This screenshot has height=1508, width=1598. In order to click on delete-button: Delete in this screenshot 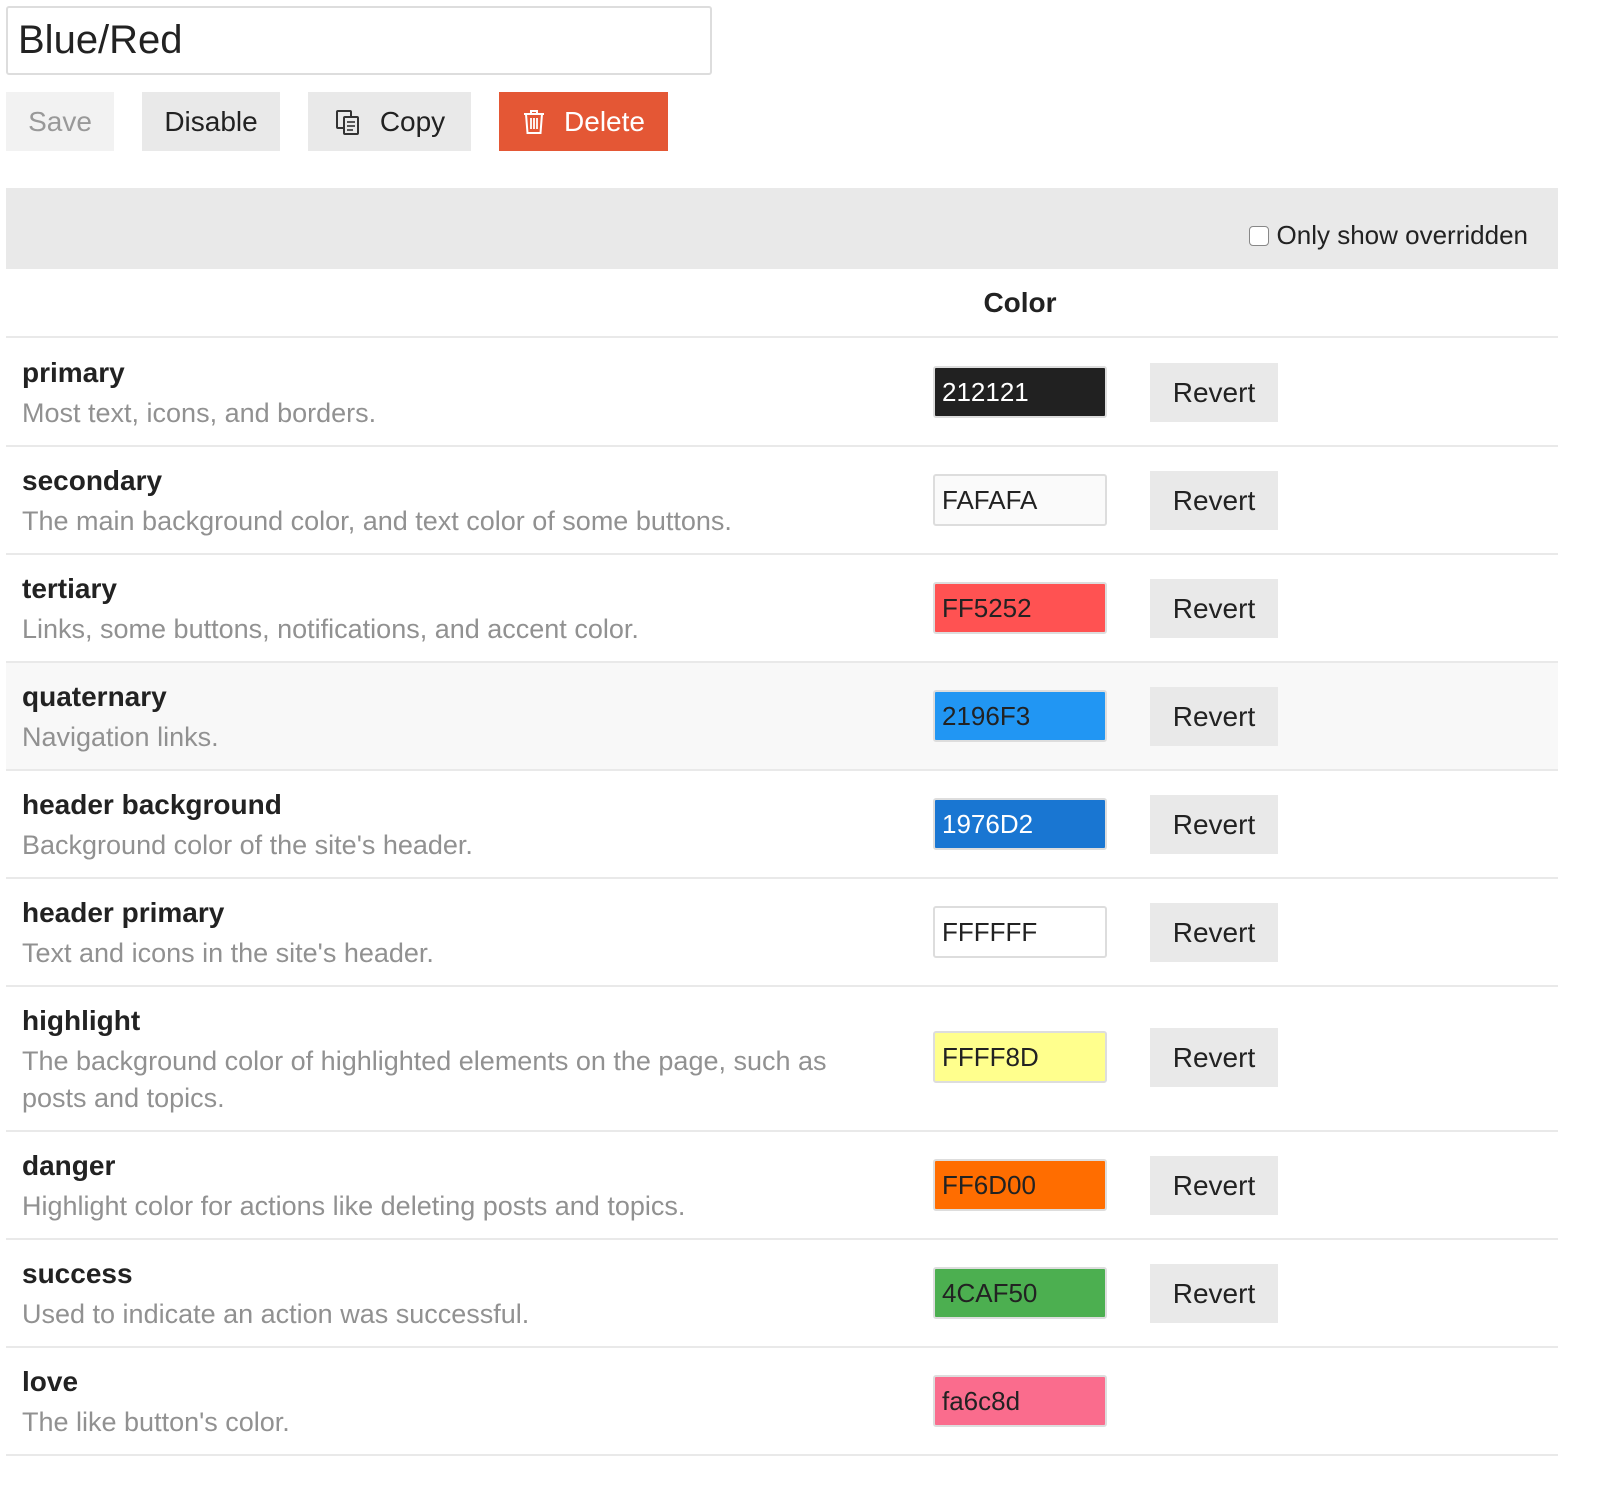, I will do `click(583, 121)`.